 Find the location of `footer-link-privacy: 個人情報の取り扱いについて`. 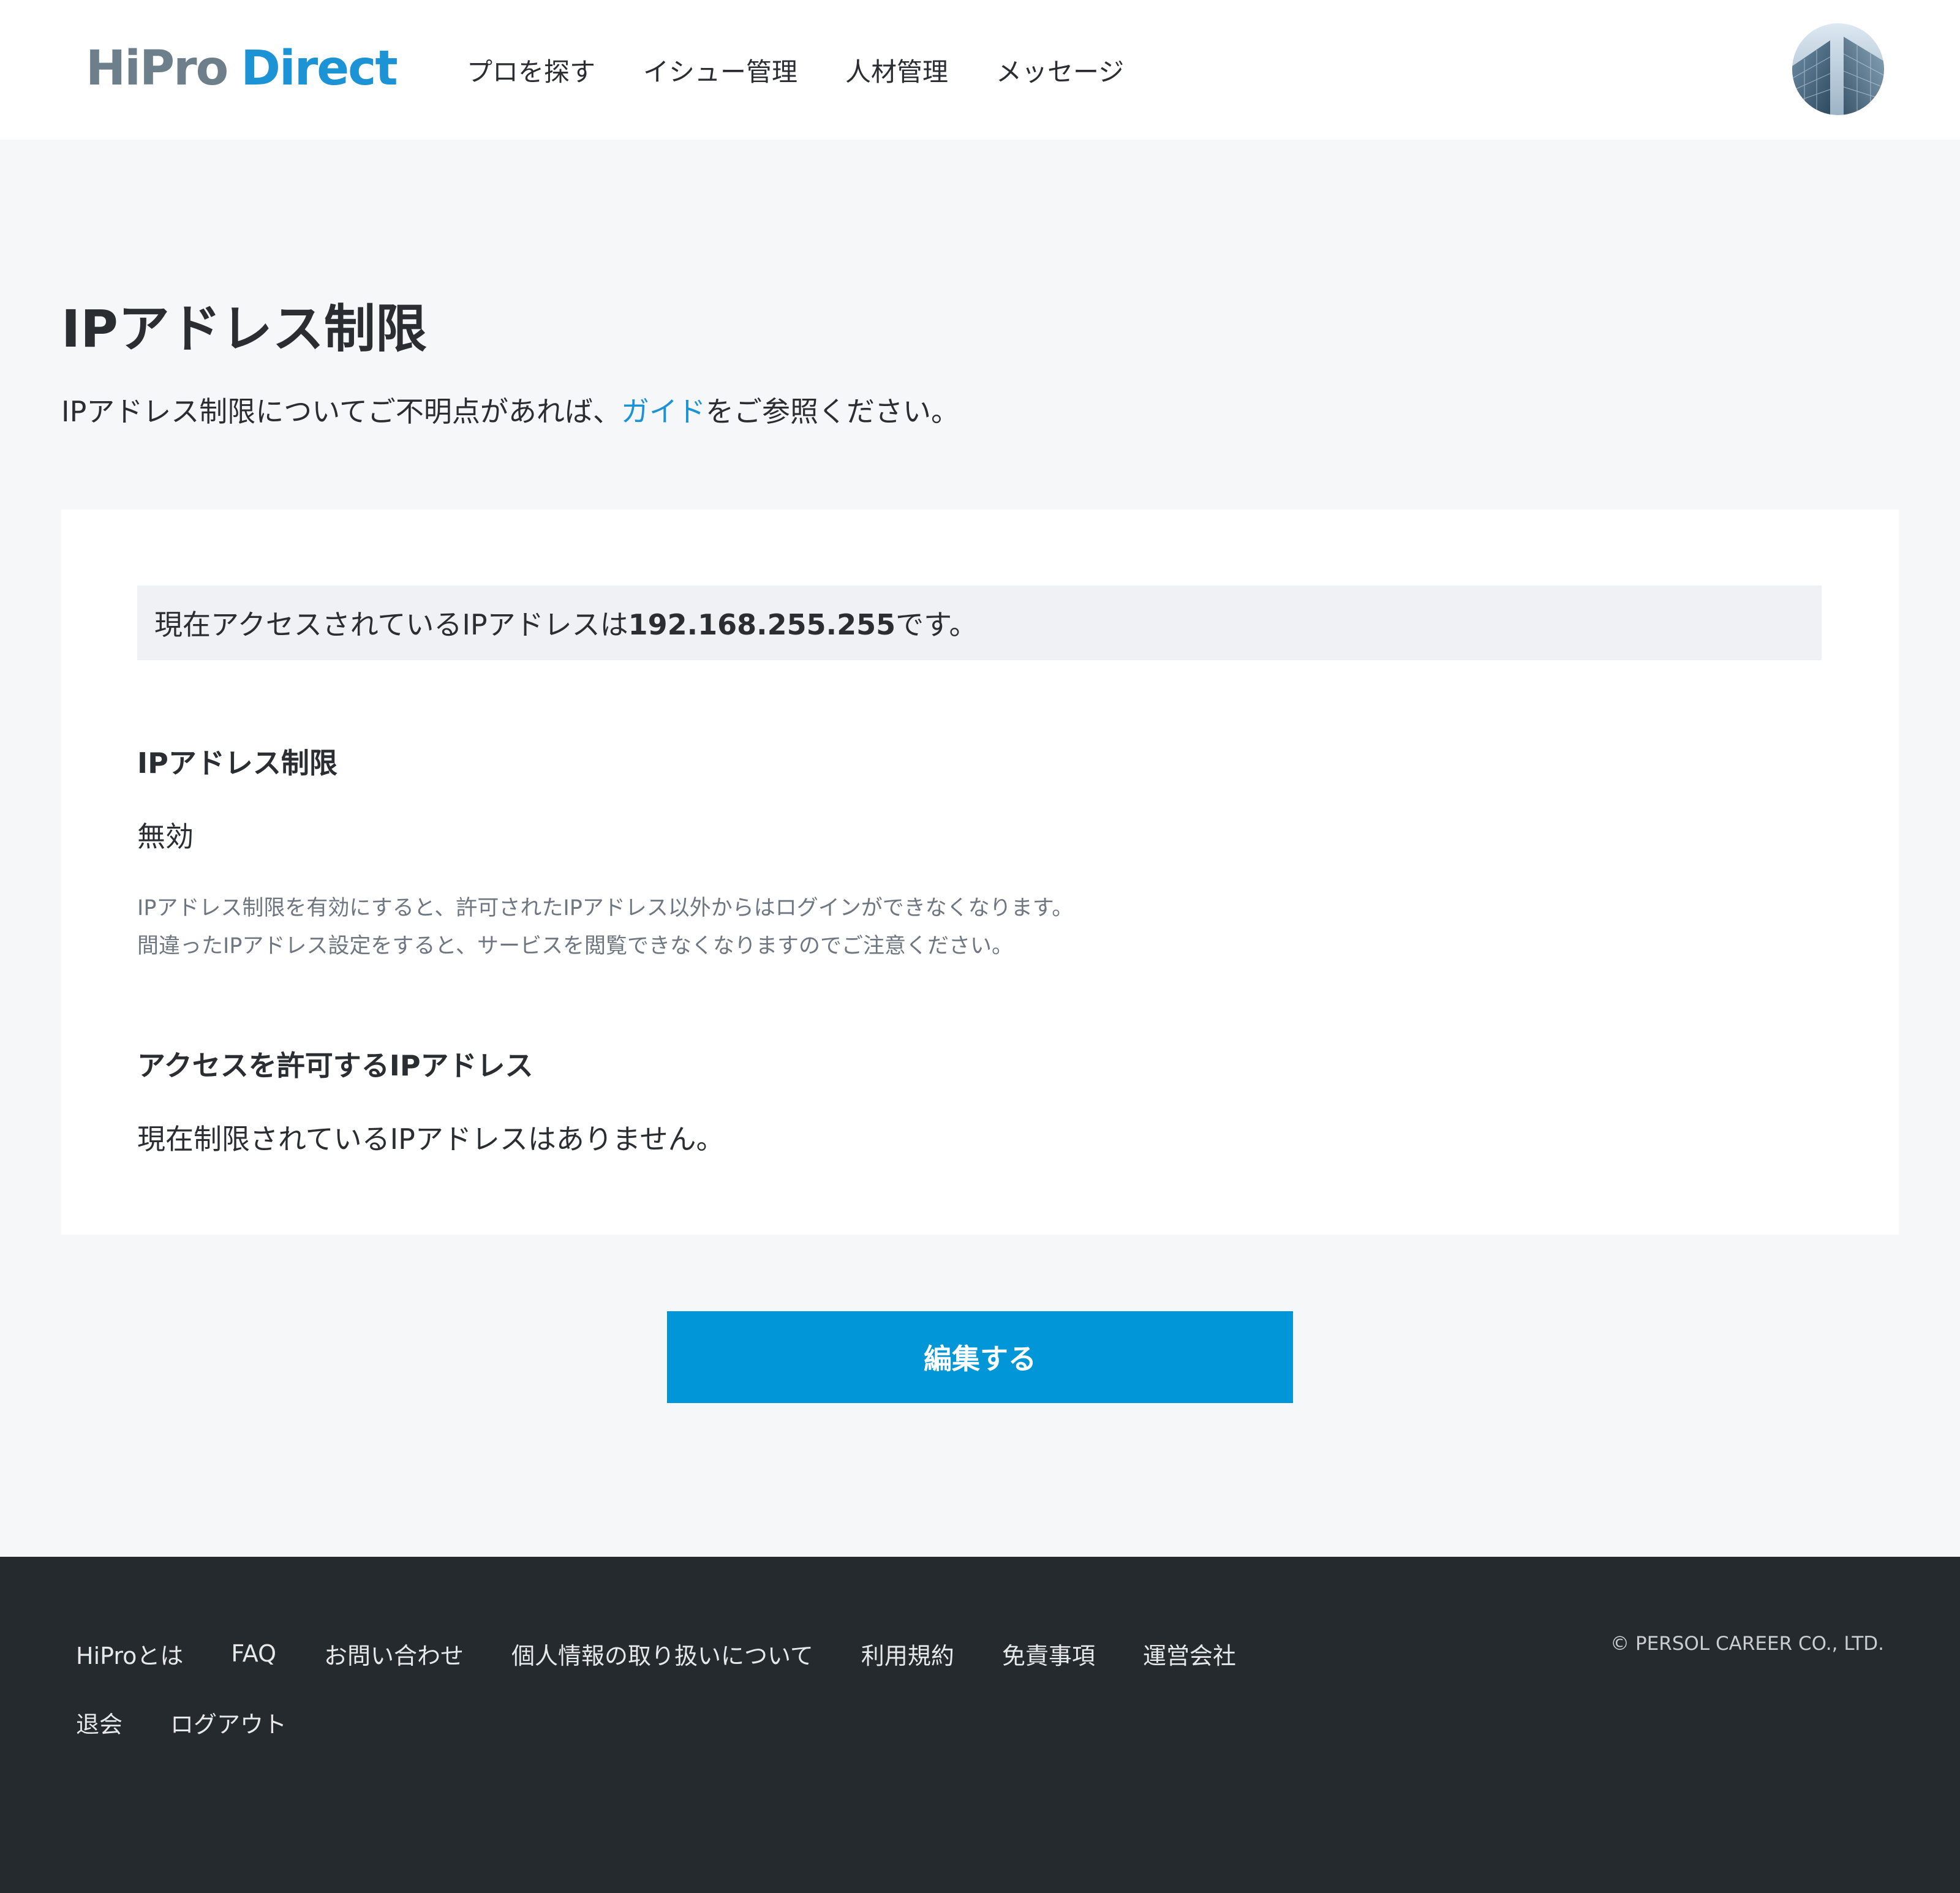

footer-link-privacy: 個人情報の取り扱いについて is located at coordinates (662, 1654).